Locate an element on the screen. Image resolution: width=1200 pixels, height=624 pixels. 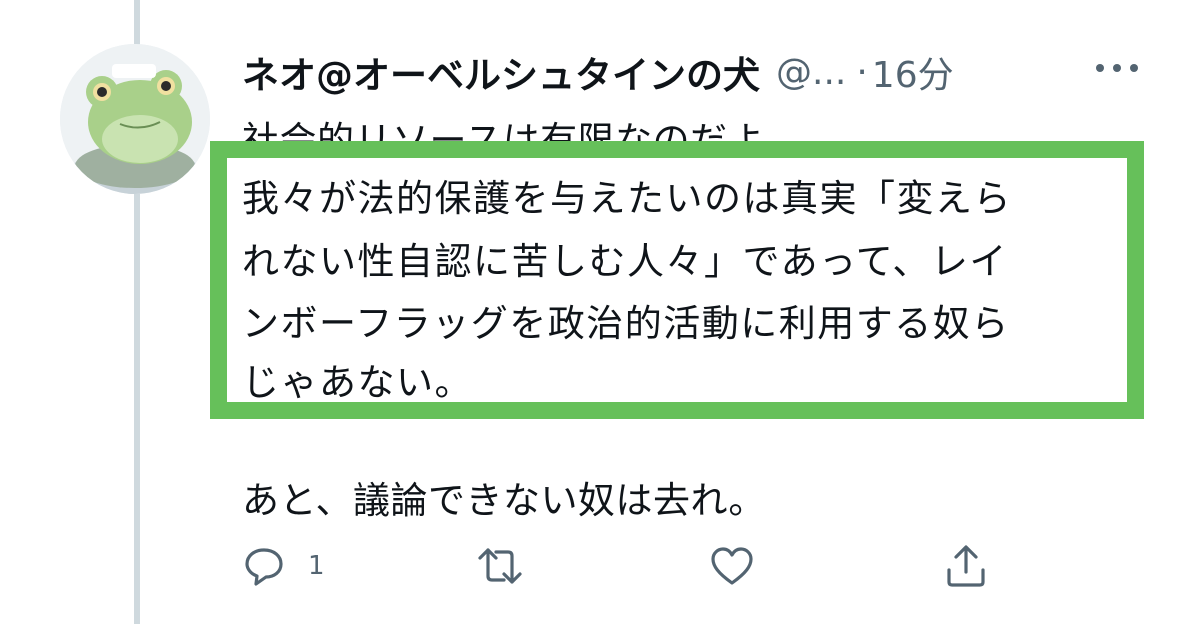
share-icon is located at coordinates (966, 566).